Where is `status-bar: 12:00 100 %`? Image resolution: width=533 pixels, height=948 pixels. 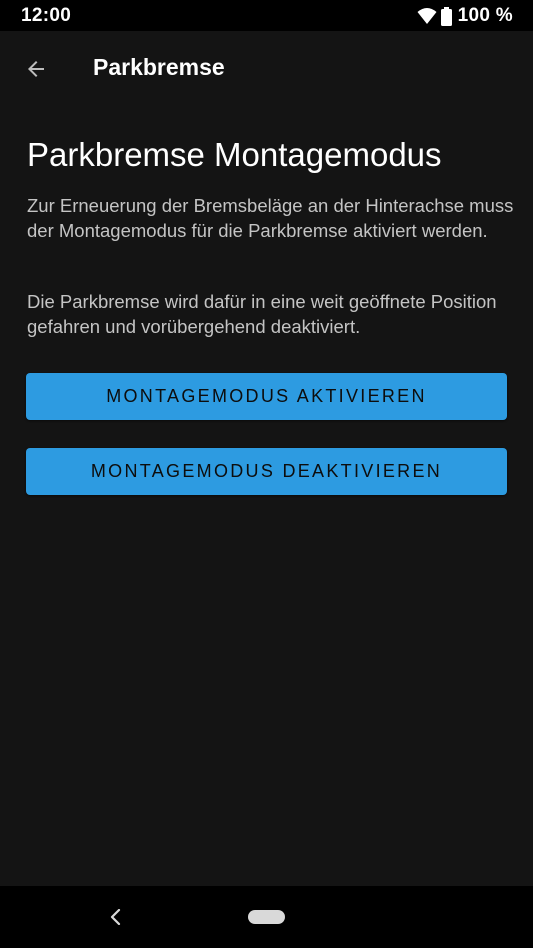
status-bar: 12:00 100 % is located at coordinates (266, 15).